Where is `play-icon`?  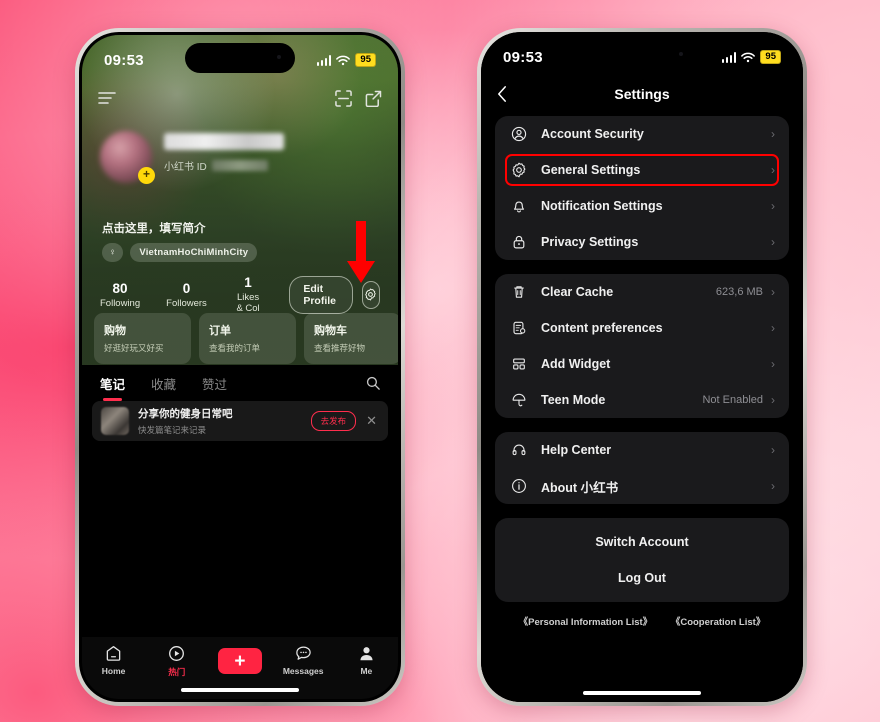
play-icon is located at coordinates (177, 653).